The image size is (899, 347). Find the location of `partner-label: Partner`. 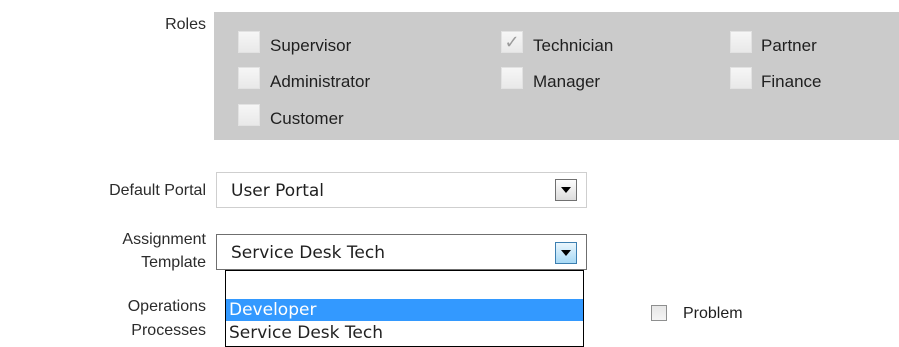

partner-label: Partner is located at coordinates (789, 45).